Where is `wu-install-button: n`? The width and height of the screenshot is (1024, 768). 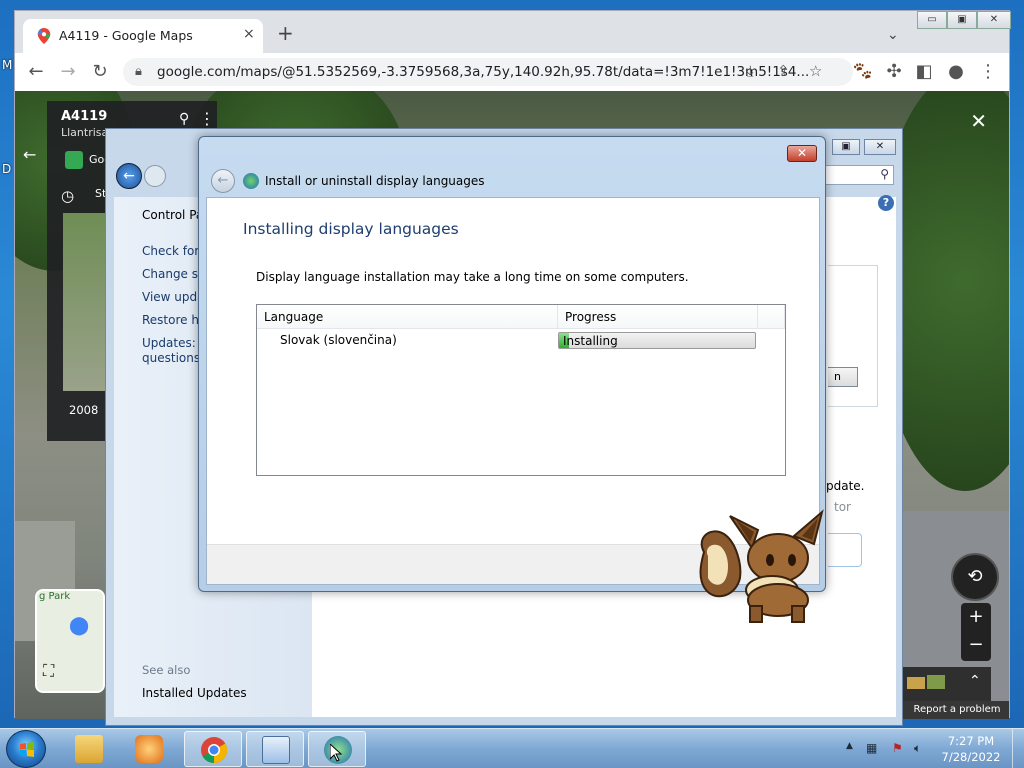 wu-install-button: n is located at coordinates (843, 377).